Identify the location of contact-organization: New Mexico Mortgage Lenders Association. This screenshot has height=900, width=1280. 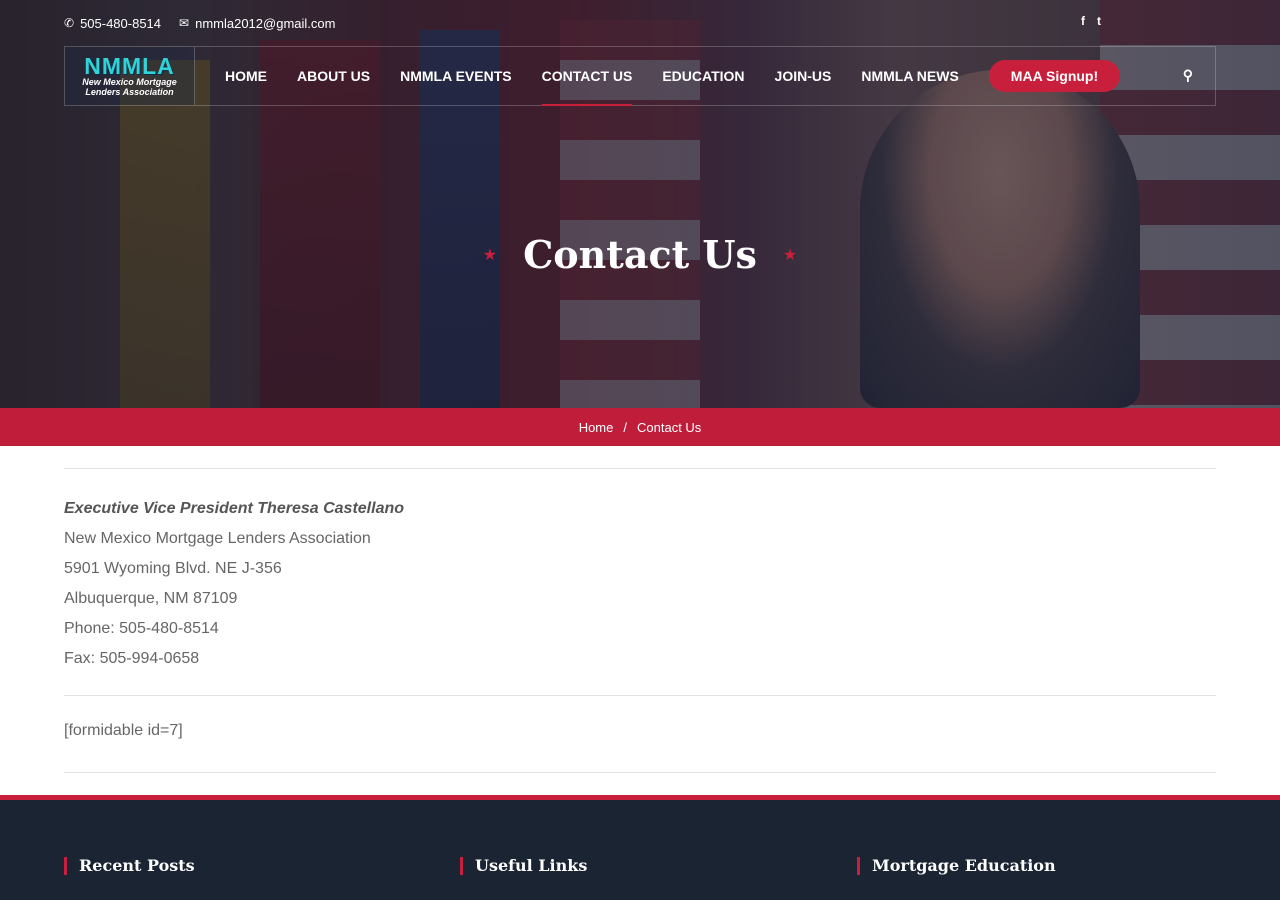
(217, 538).